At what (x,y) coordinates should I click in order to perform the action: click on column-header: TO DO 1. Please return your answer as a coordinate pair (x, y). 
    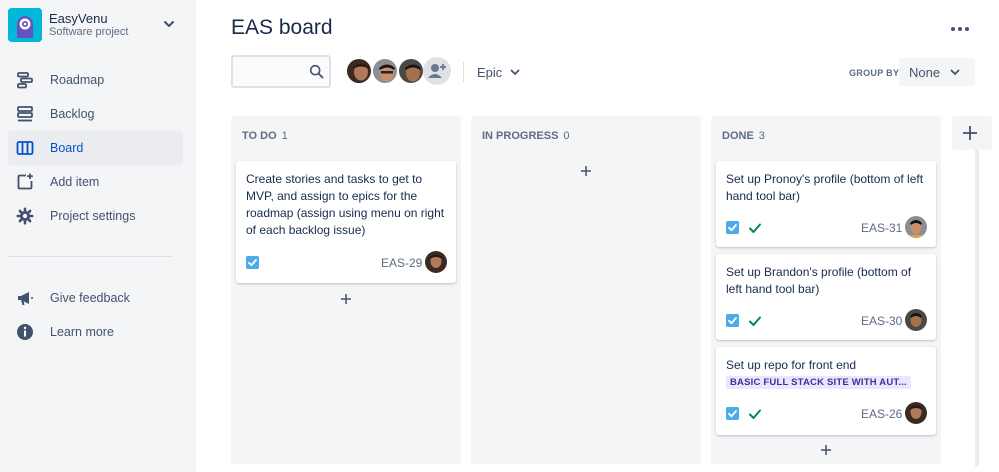
    Looking at the image, I should click on (265, 136).